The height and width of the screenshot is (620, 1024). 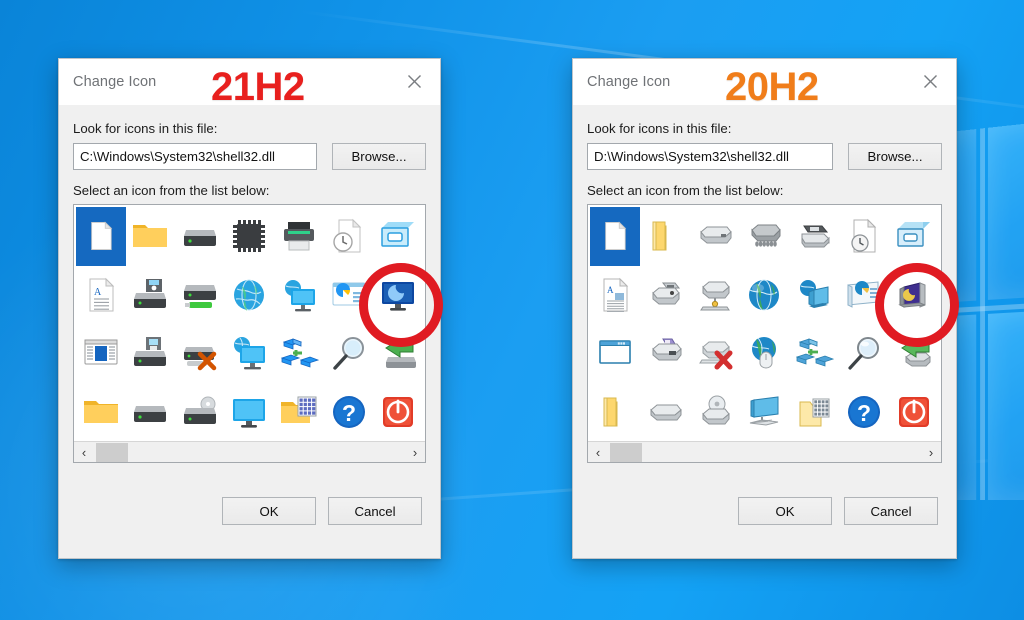 I want to click on file-path-input: C:\Windows\System32\shell32.dll, so click(x=195, y=156).